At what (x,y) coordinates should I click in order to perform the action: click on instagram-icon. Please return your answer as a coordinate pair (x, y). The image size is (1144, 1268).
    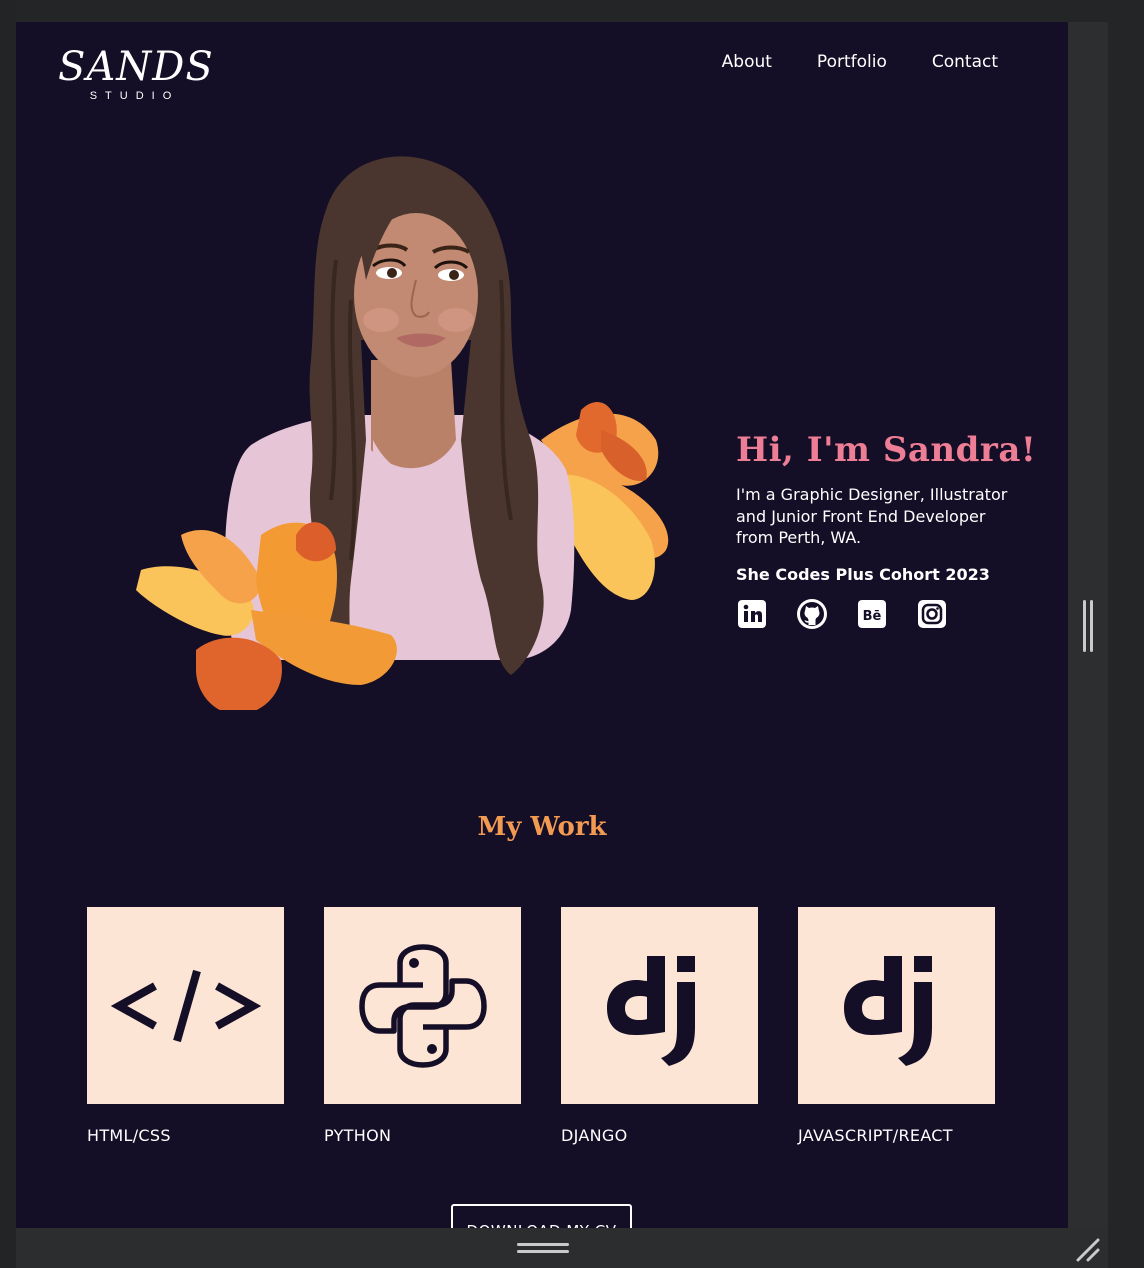
    Looking at the image, I should click on (932, 614).